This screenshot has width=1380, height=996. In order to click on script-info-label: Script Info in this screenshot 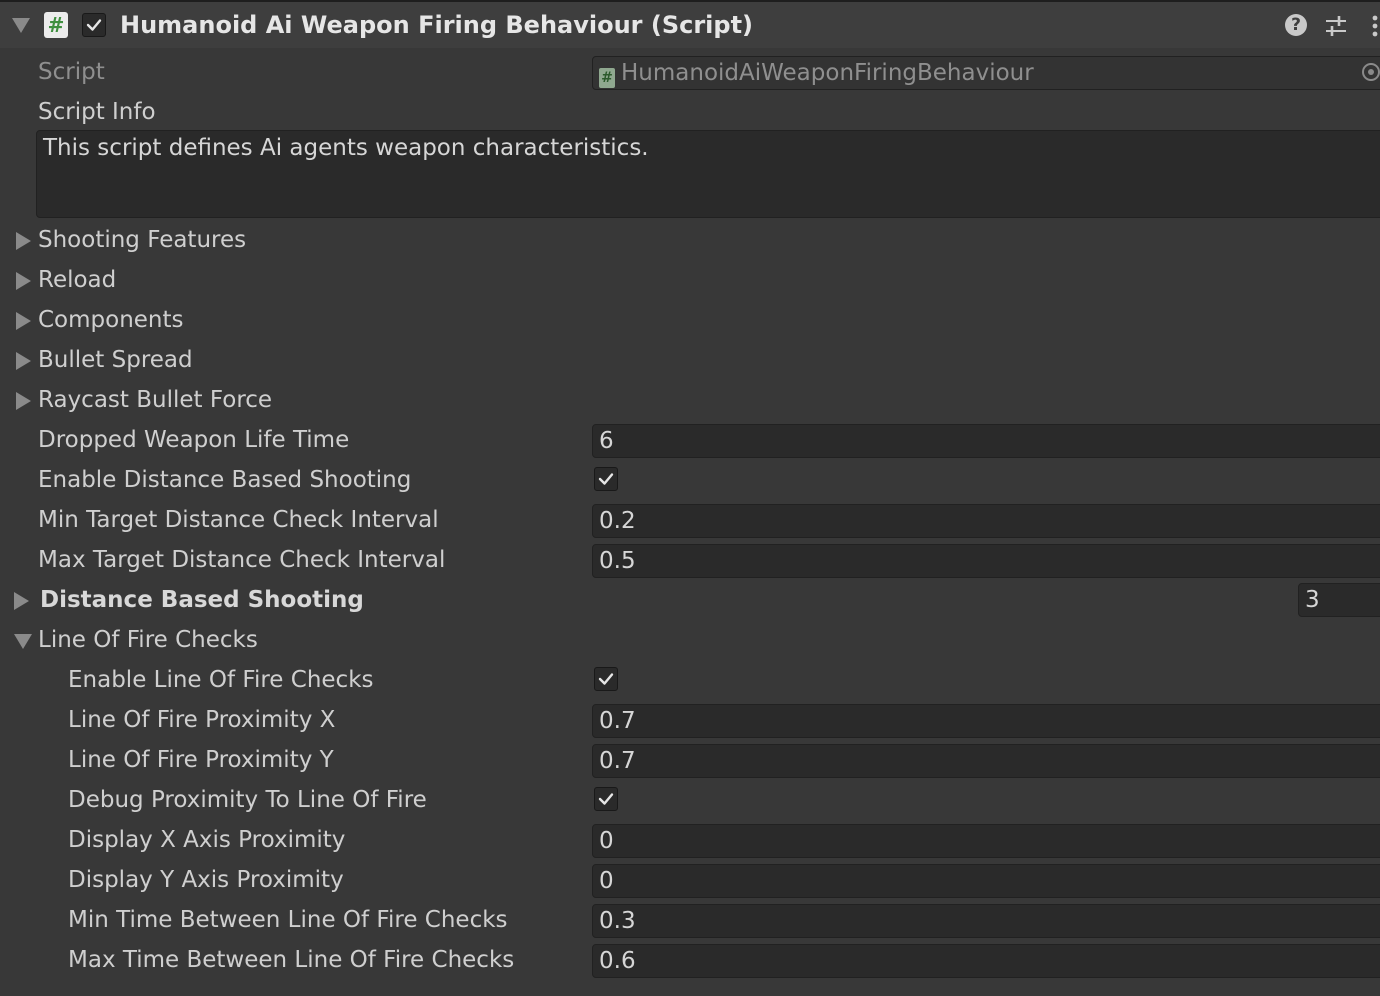, I will do `click(97, 112)`.